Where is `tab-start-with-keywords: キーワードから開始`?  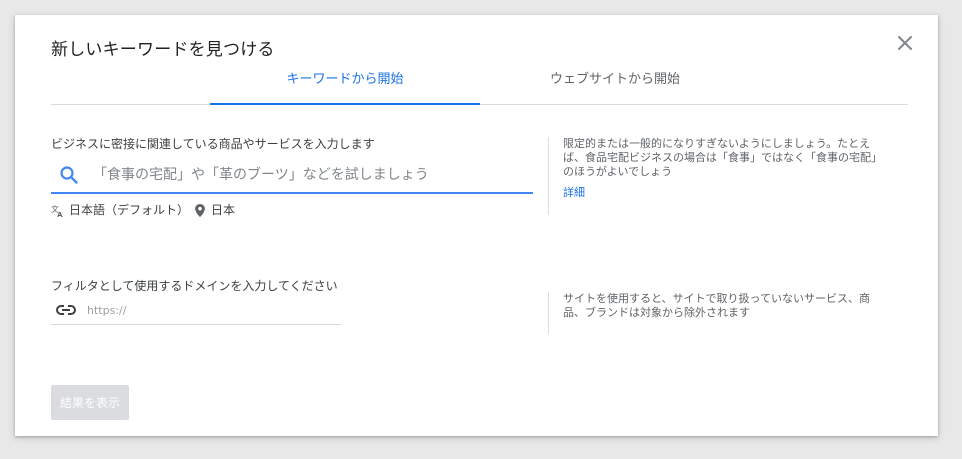 tab-start-with-keywords: キーワードから開始 is located at coordinates (345, 86).